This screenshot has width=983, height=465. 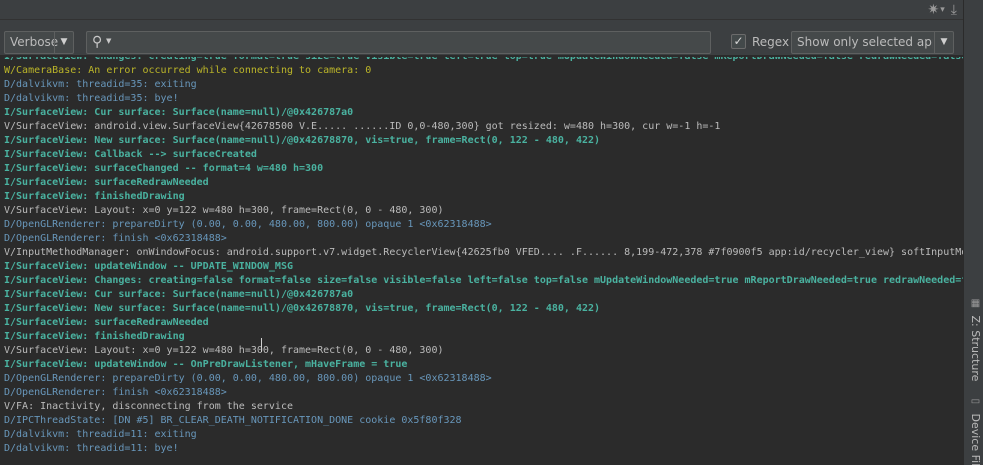 I want to click on regex-checkbox: ✓, so click(x=738, y=41).